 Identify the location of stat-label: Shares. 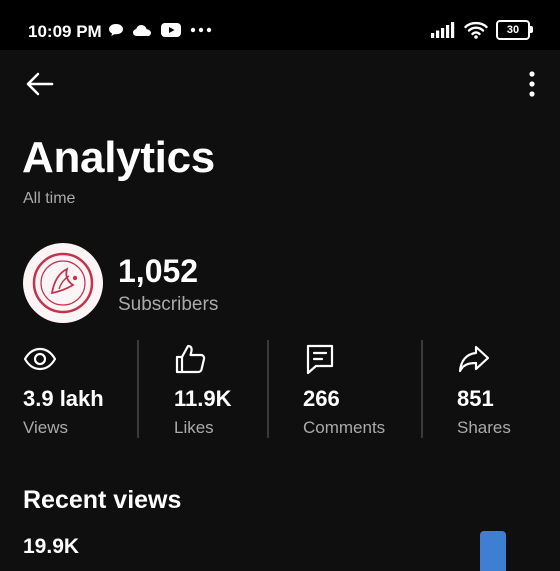
(484, 427).